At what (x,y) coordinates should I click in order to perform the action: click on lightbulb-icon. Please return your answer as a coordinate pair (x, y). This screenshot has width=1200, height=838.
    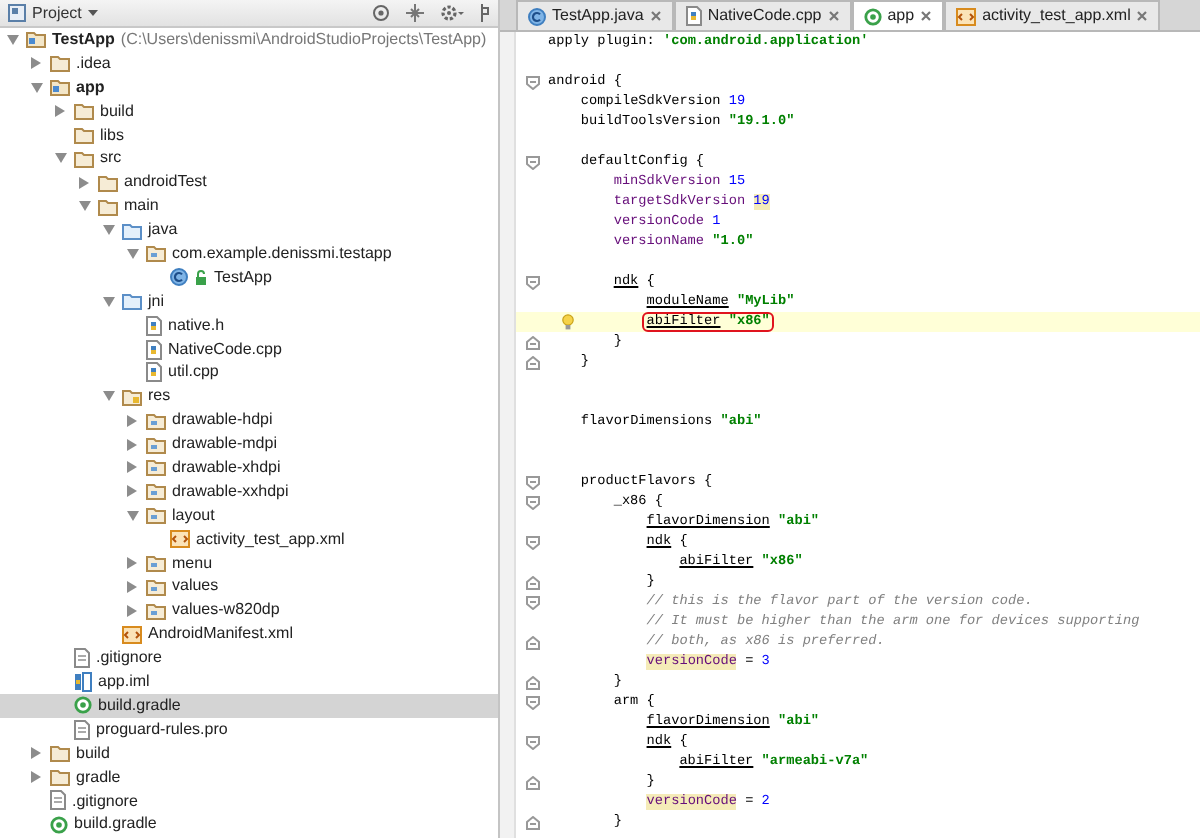
    Looking at the image, I should click on (568, 322).